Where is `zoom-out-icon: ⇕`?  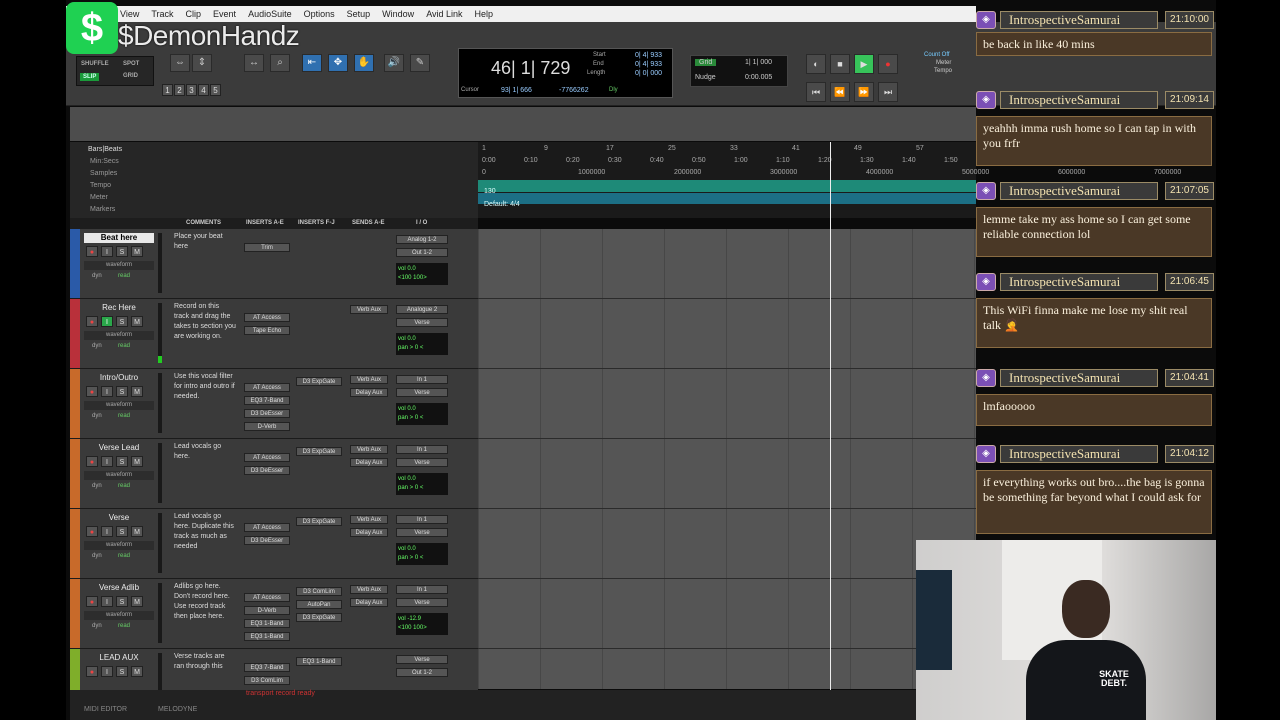
zoom-out-icon: ⇕ is located at coordinates (202, 63).